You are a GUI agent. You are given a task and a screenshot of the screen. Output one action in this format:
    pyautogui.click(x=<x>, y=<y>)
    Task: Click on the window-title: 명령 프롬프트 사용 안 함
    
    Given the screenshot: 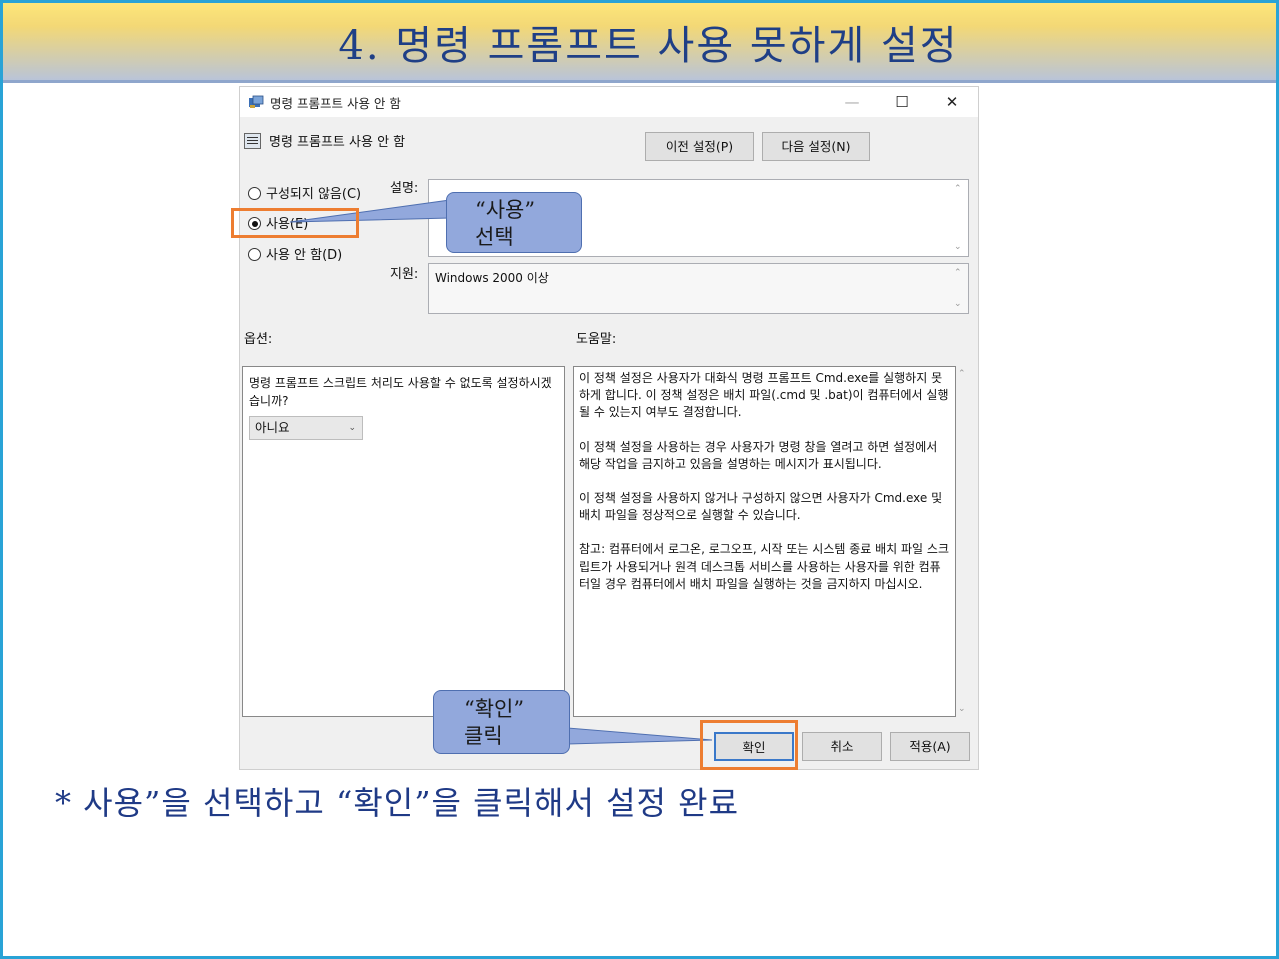 What is the action you would take?
    pyautogui.click(x=335, y=103)
    